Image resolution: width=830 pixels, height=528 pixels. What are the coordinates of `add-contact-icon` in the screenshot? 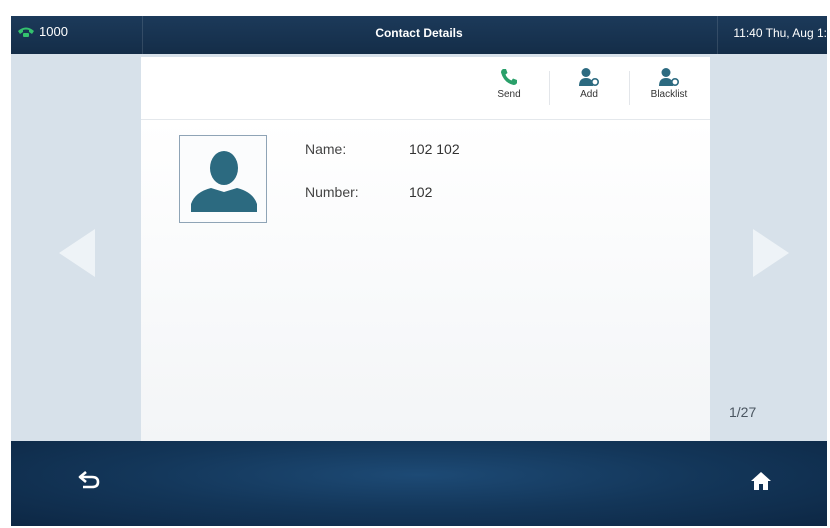 It's located at (589, 77).